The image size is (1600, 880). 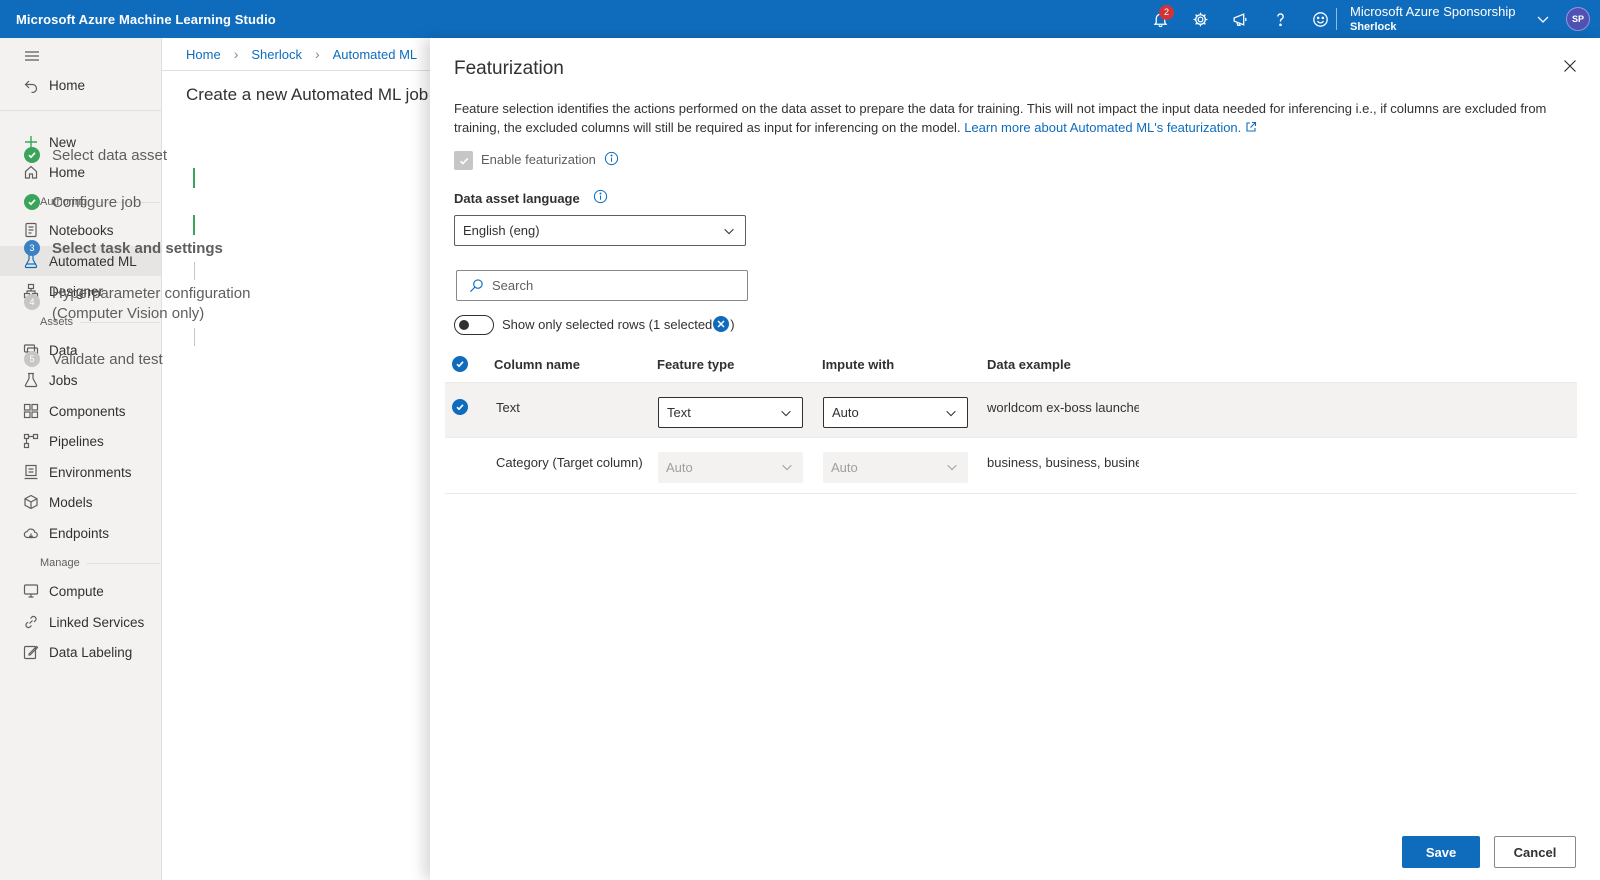 What do you see at coordinates (76, 591) in the screenshot?
I see `sidebar-item-label: Compute` at bounding box center [76, 591].